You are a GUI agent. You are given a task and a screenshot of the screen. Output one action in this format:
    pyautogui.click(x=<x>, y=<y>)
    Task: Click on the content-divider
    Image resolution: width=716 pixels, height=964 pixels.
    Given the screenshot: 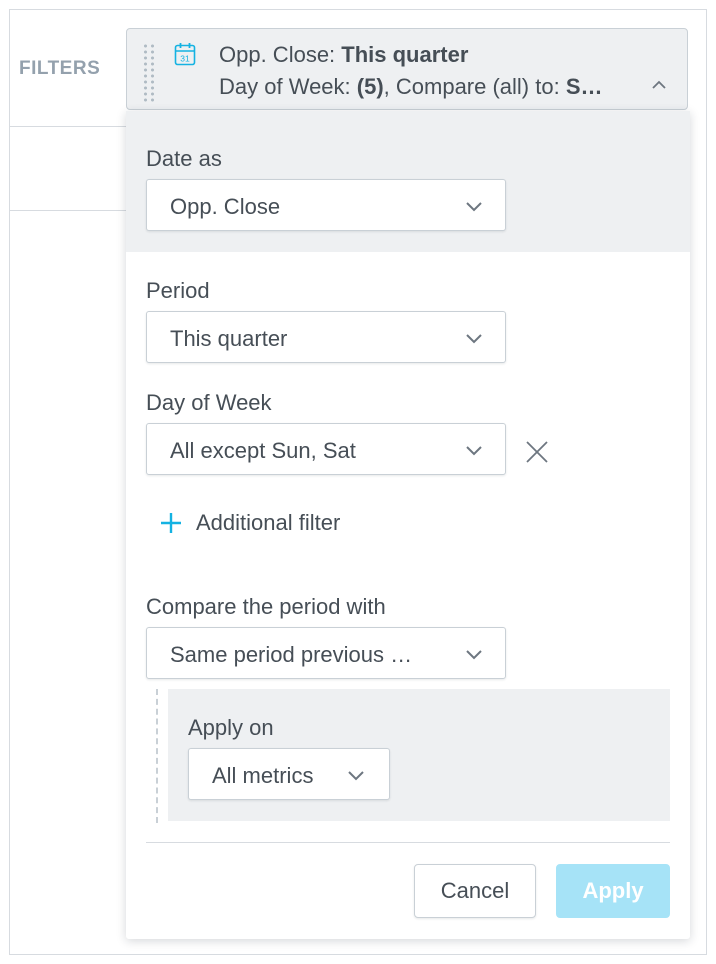 What is the action you would take?
    pyautogui.click(x=68, y=210)
    